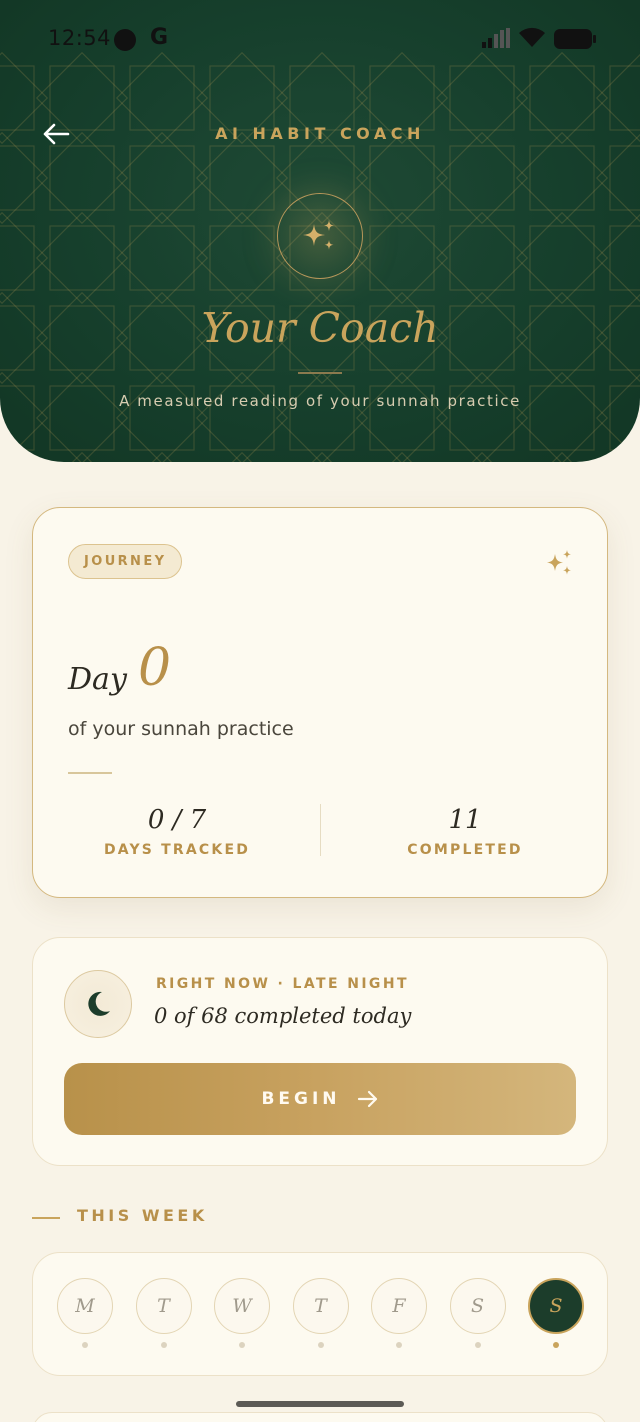  Describe the element at coordinates (155, 668) in the screenshot. I see `day-number: 0` at that location.